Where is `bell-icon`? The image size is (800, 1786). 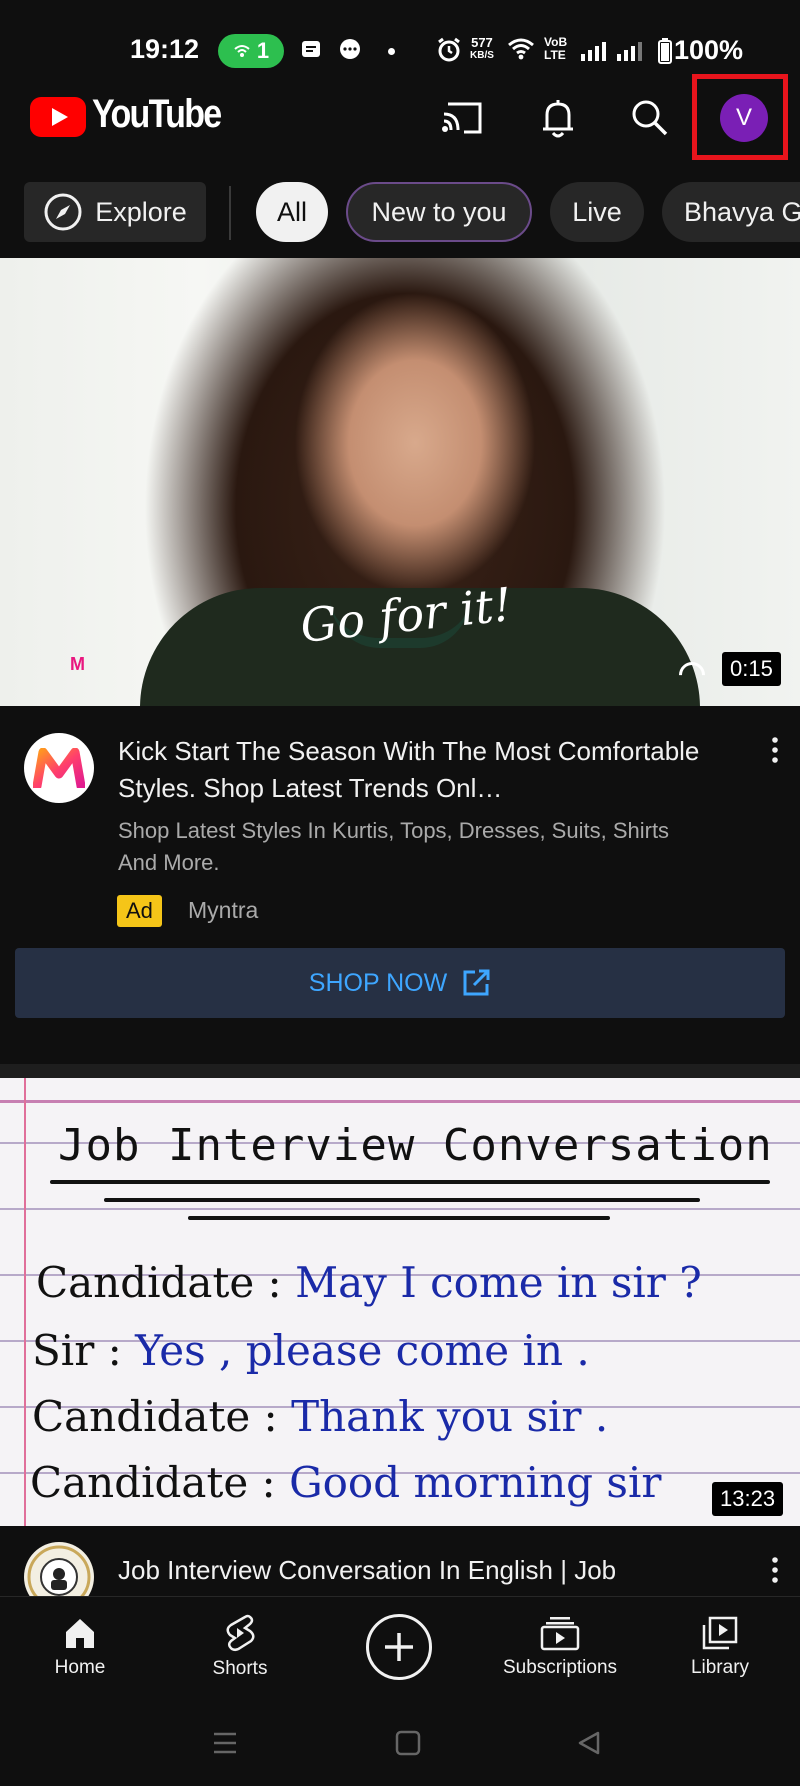
bell-icon is located at coordinates (558, 119).